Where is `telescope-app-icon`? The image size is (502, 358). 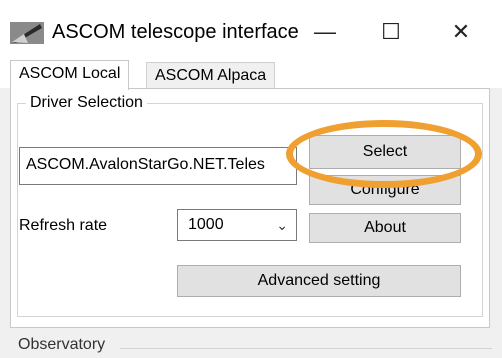
telescope-app-icon is located at coordinates (27, 33).